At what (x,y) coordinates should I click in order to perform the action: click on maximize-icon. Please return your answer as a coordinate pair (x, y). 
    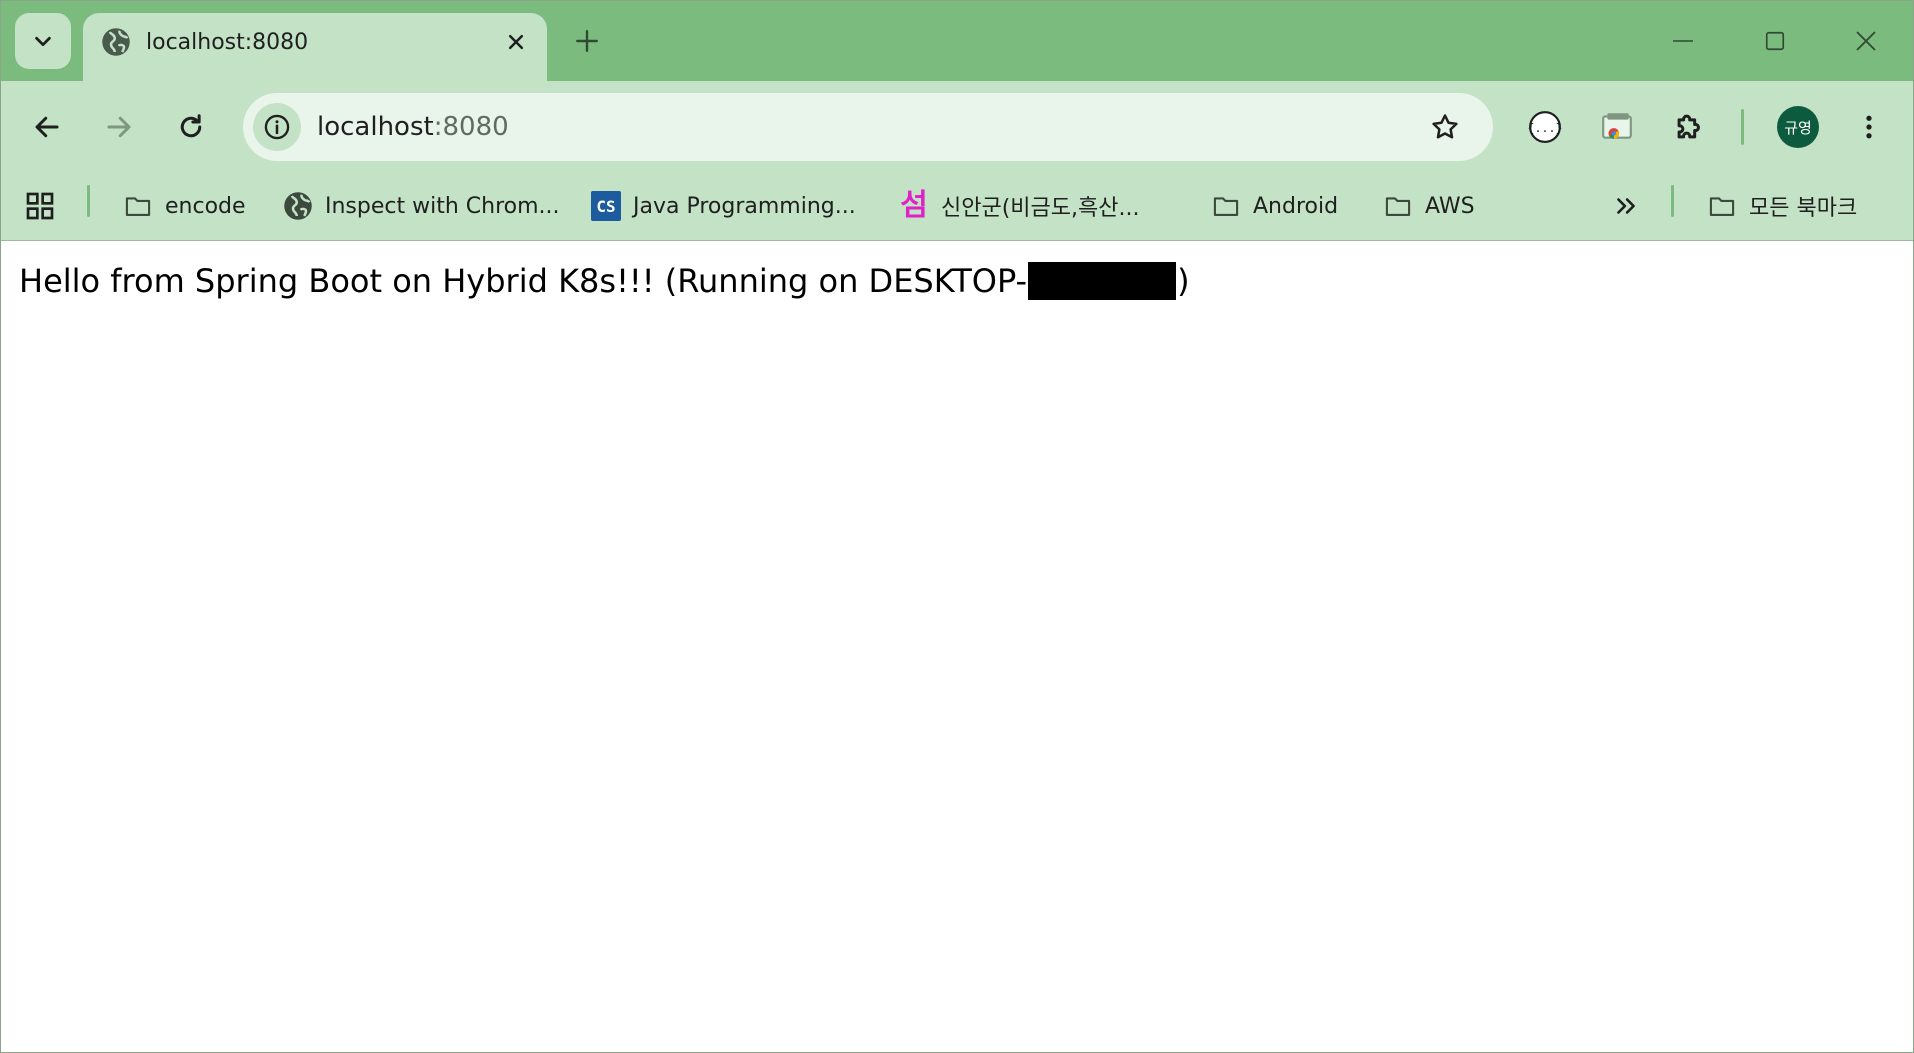
    Looking at the image, I should click on (1775, 41).